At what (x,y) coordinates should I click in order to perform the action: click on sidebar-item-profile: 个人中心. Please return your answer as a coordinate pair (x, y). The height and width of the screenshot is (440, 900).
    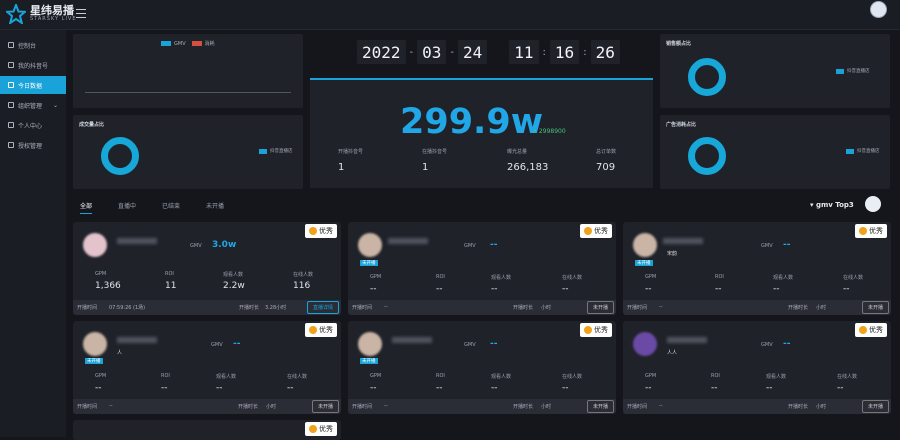
    Looking at the image, I should click on (33, 125).